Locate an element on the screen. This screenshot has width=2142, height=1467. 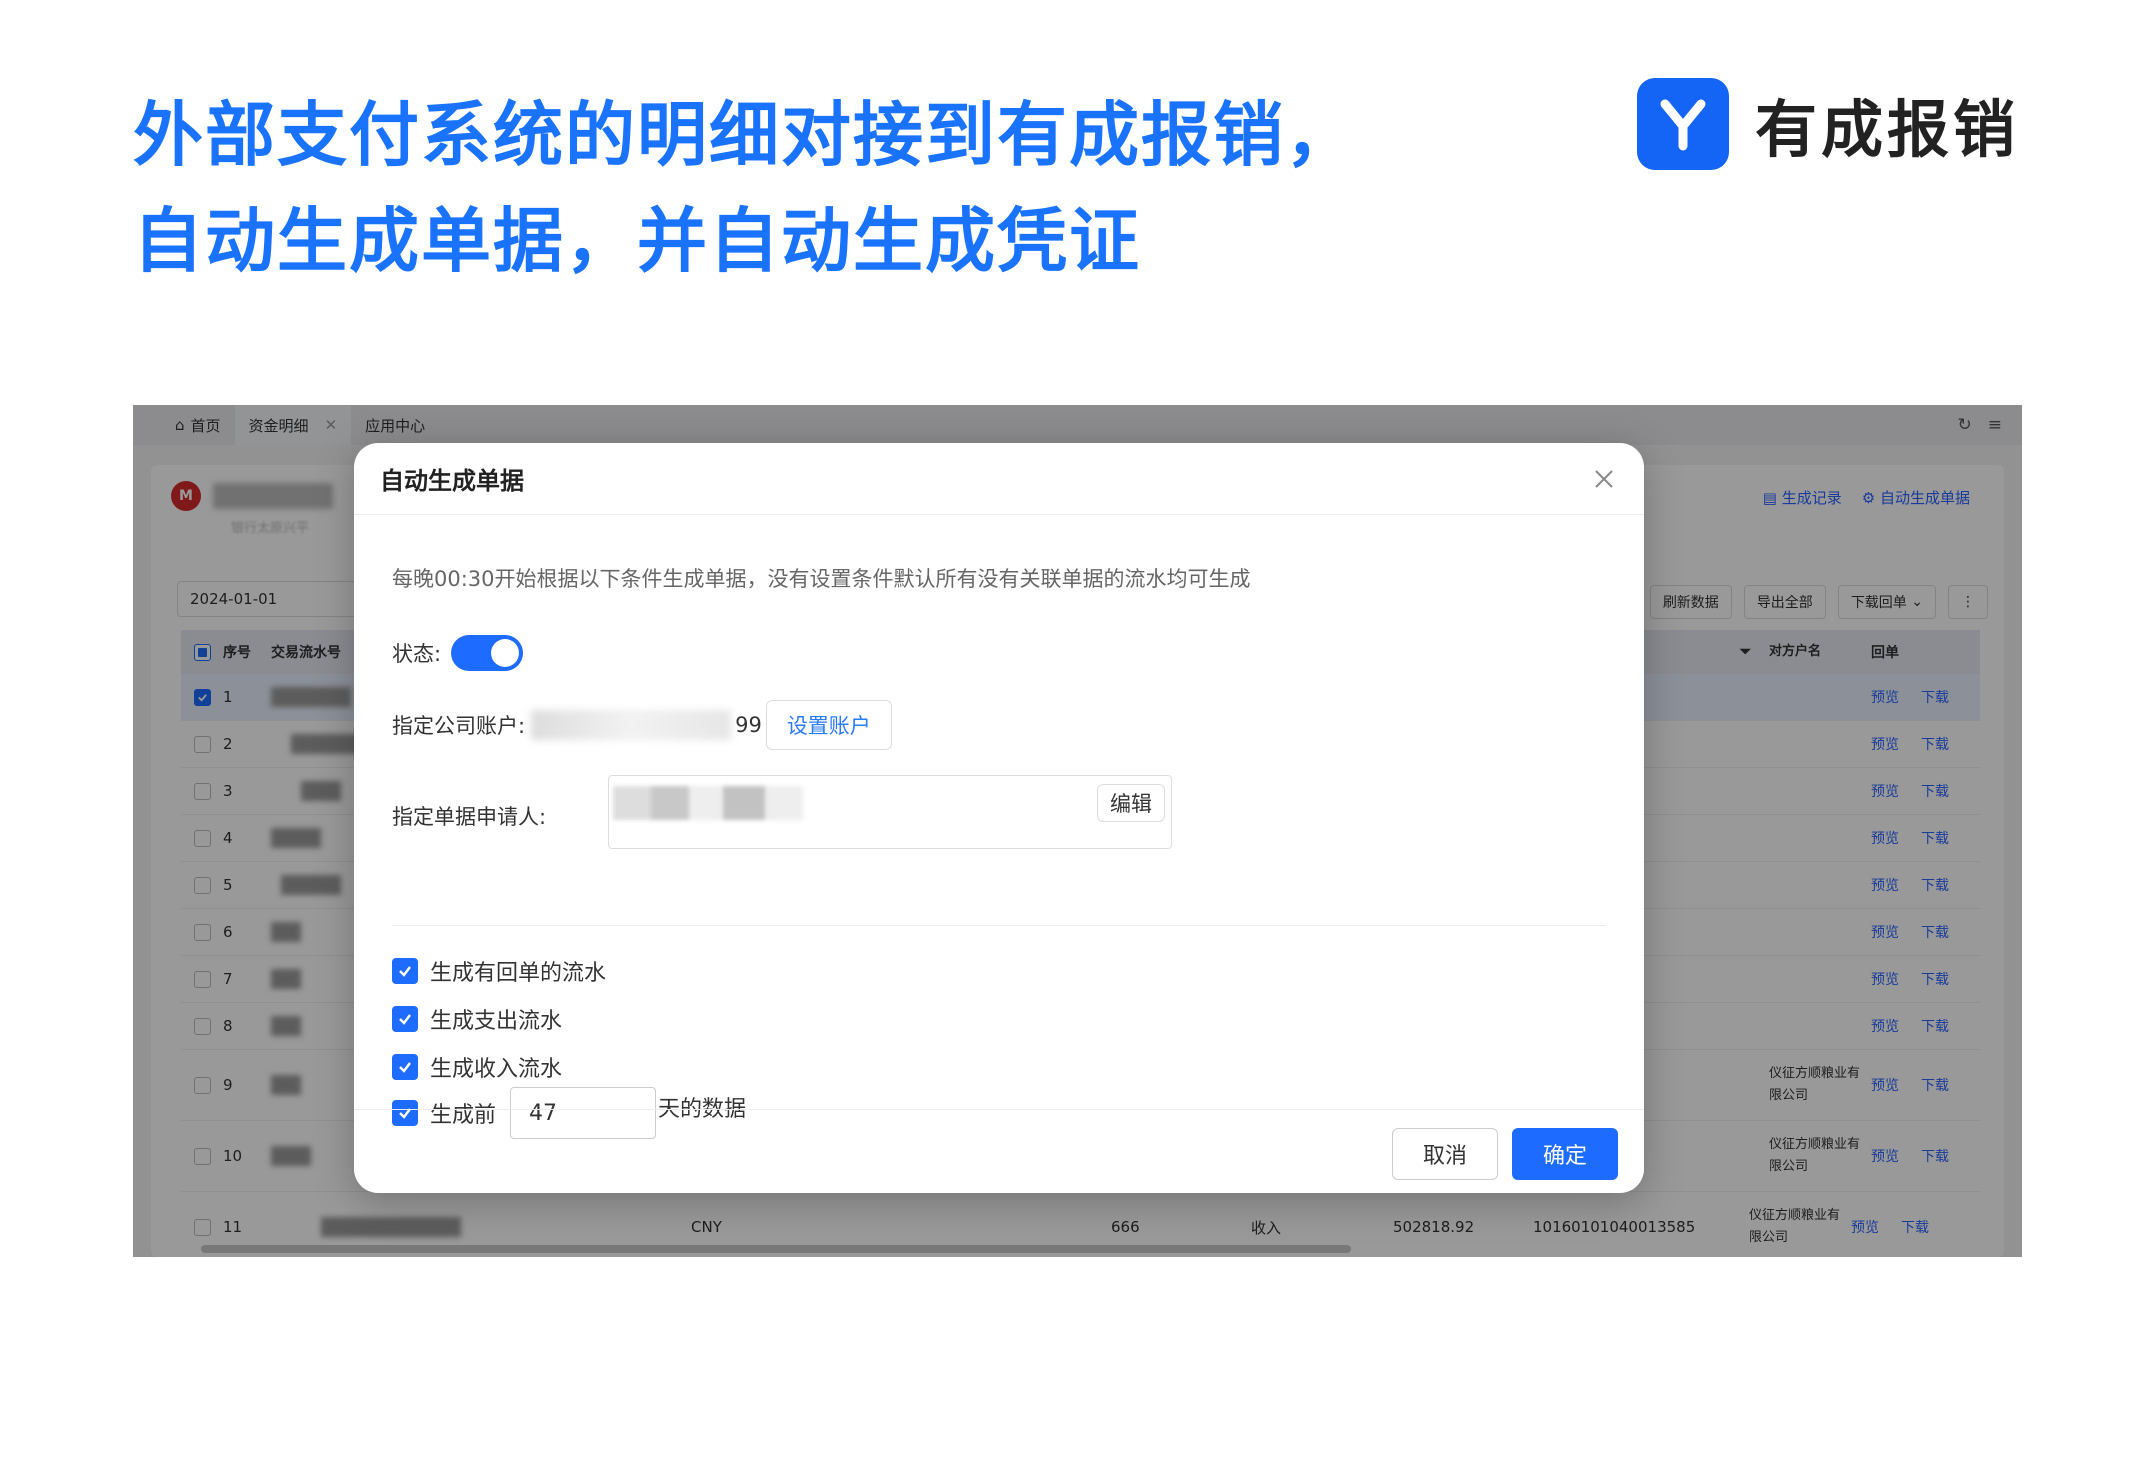
set-account-button: 设置账户 is located at coordinates (828, 725).